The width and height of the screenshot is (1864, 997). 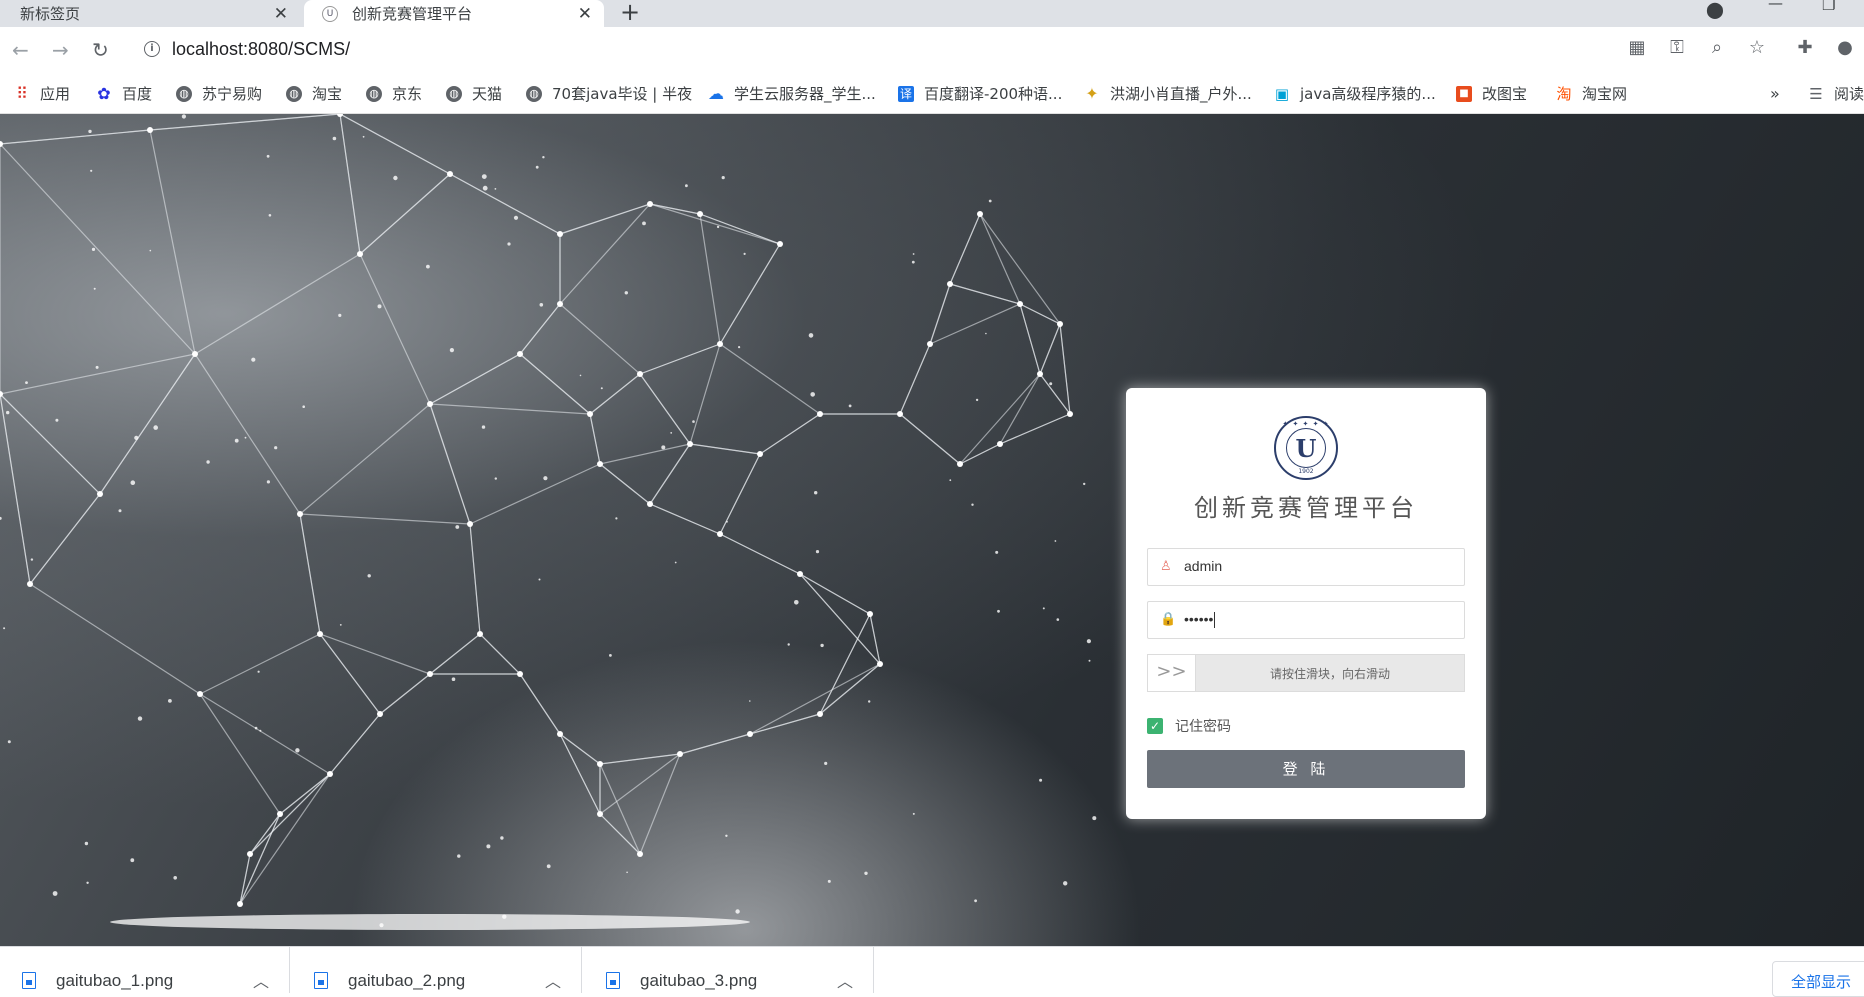 I want to click on login-button: 登 陆, so click(x=1306, y=769).